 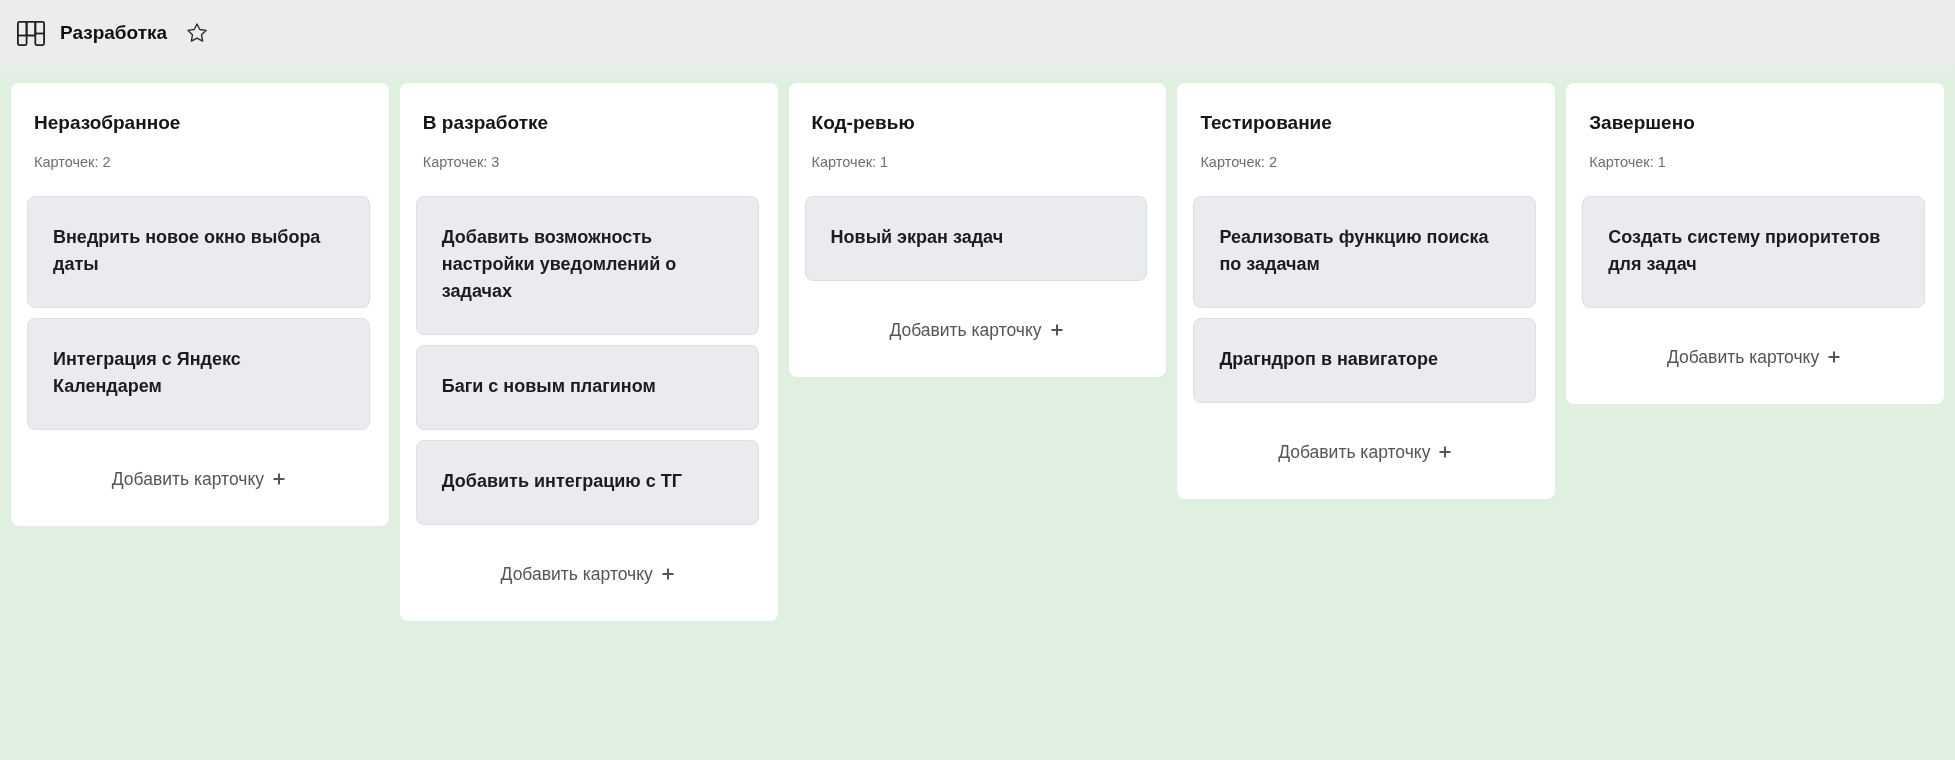 I want to click on column-title: Завершено, so click(x=1642, y=123).